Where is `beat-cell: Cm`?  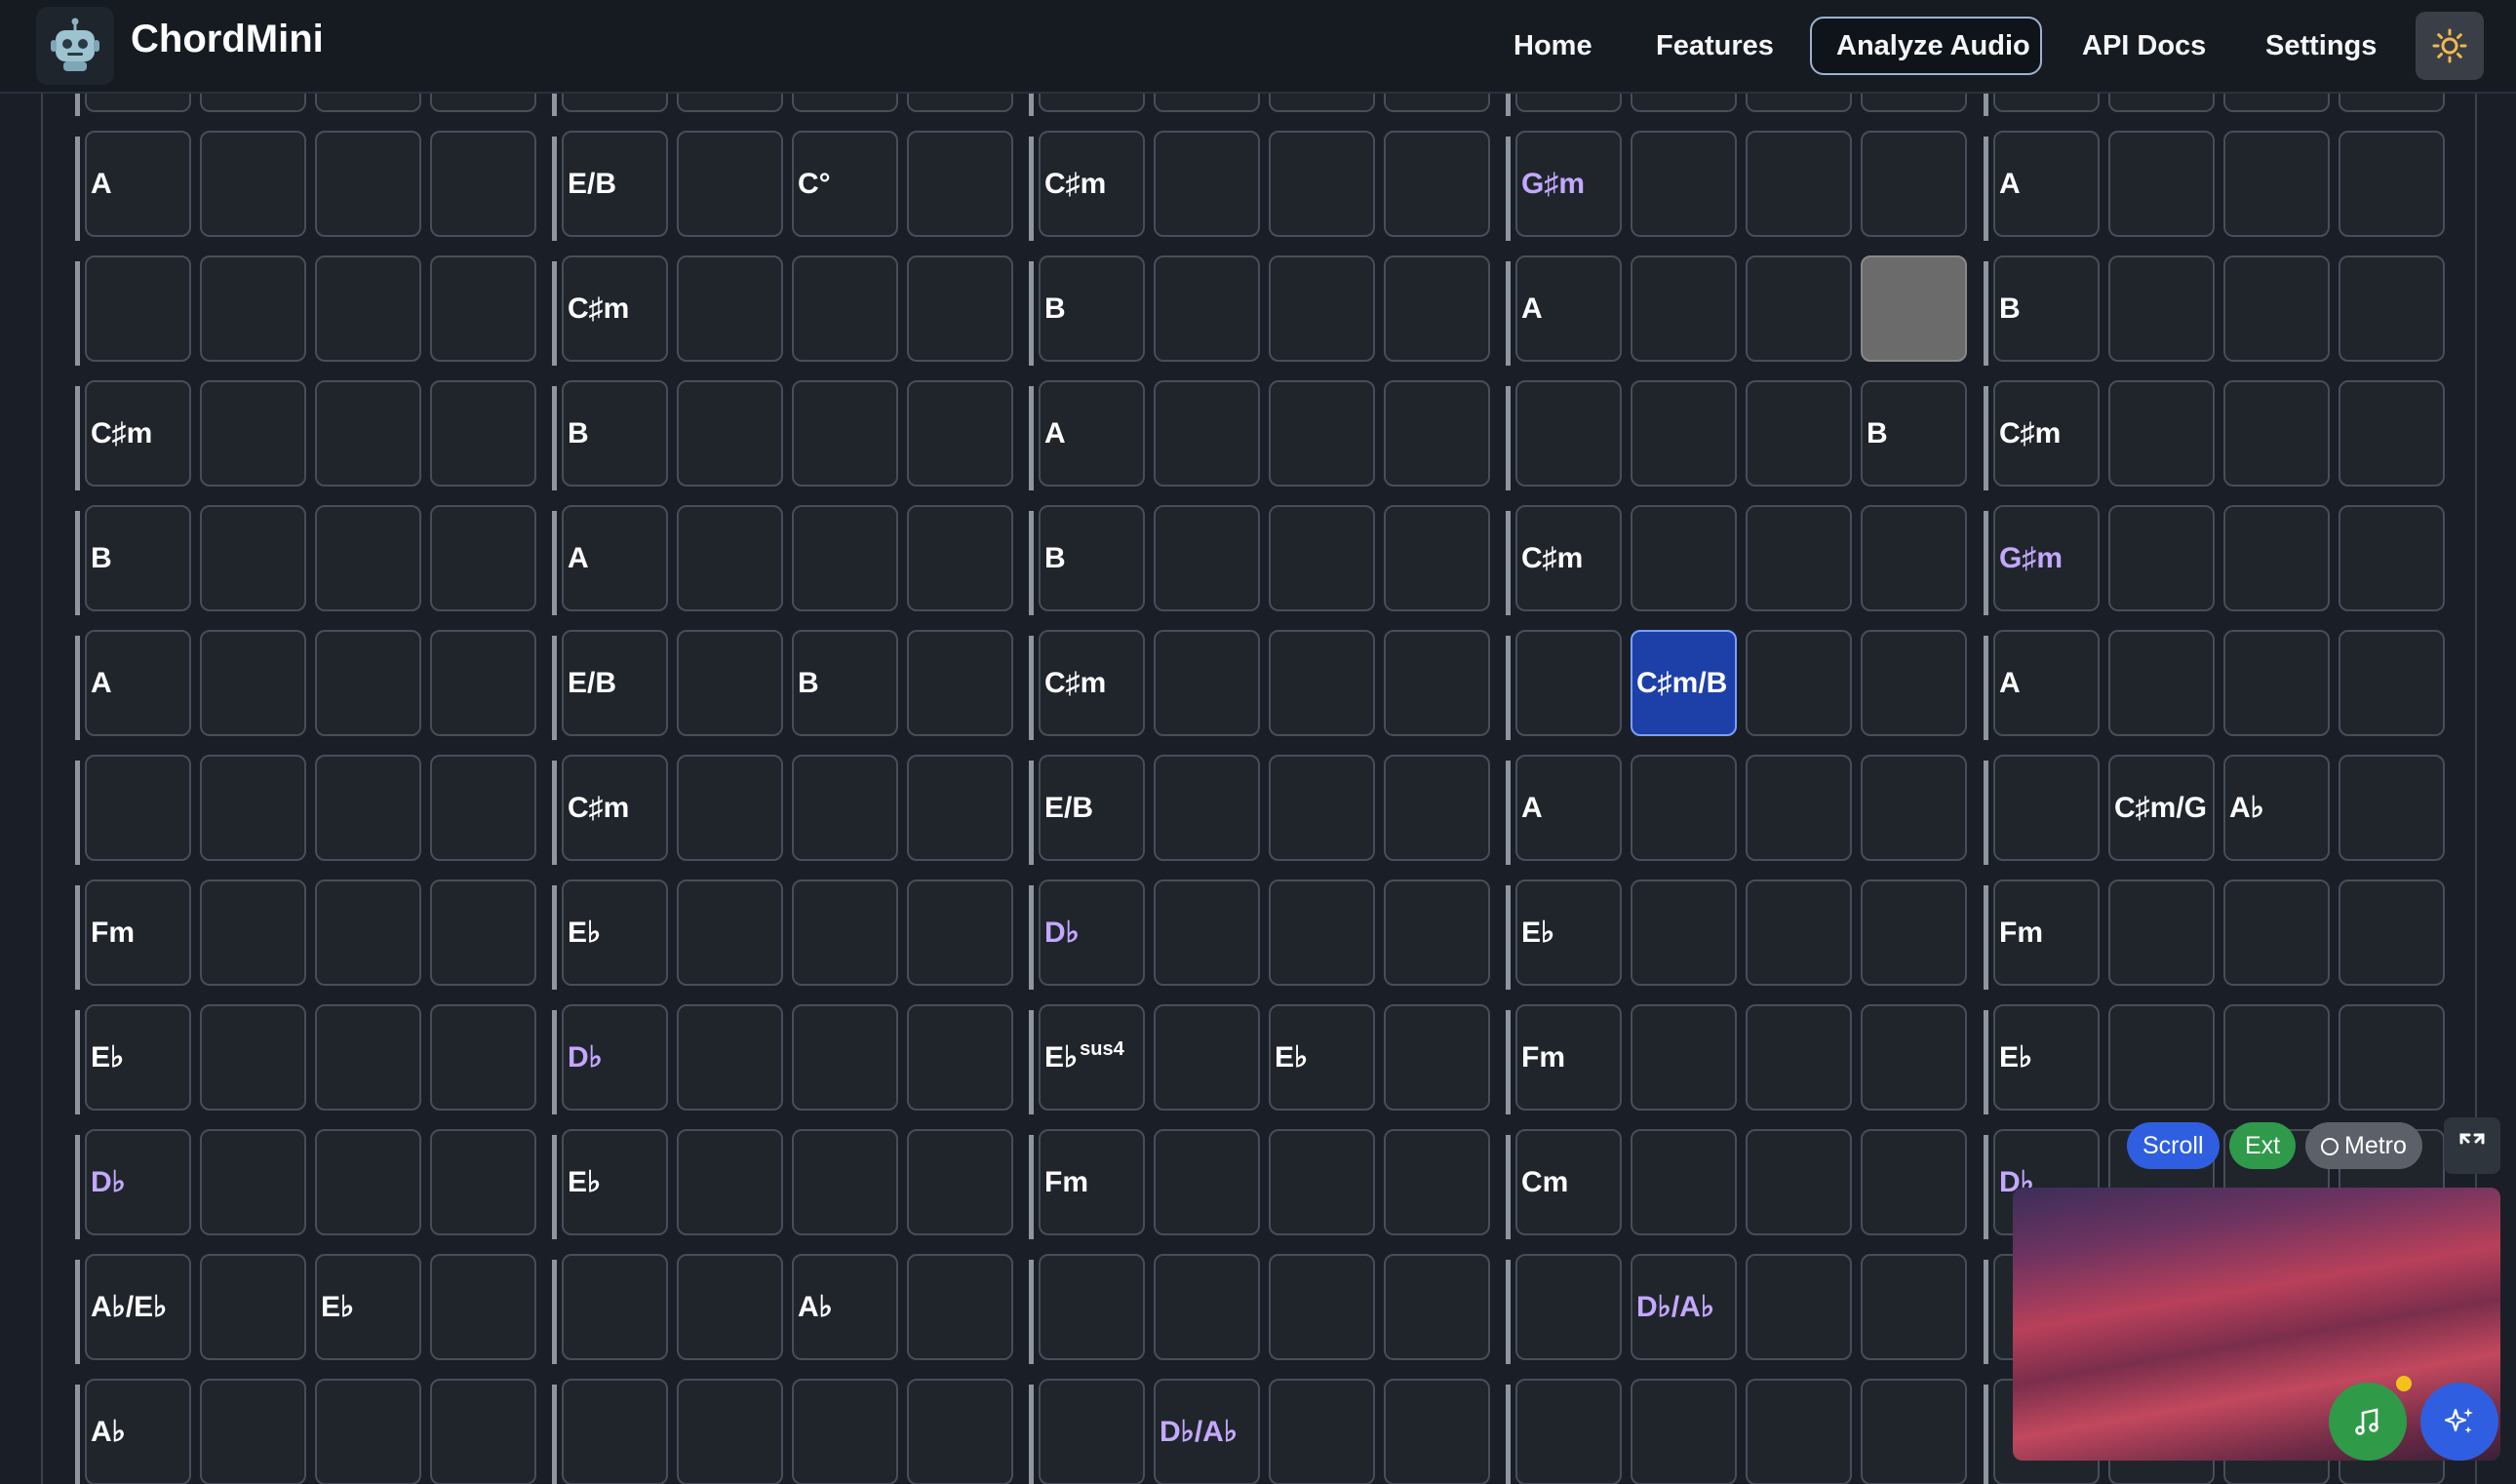 beat-cell: Cm is located at coordinates (1568, 1182).